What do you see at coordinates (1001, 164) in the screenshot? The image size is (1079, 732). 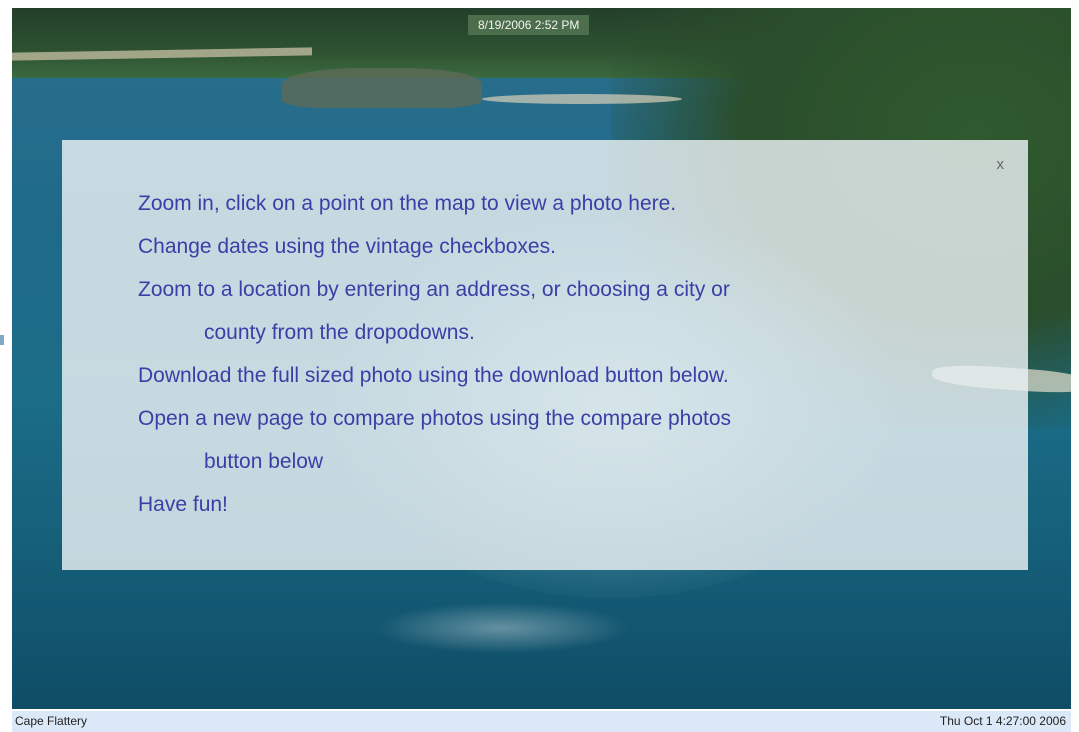 I see `close-icon: x` at bounding box center [1001, 164].